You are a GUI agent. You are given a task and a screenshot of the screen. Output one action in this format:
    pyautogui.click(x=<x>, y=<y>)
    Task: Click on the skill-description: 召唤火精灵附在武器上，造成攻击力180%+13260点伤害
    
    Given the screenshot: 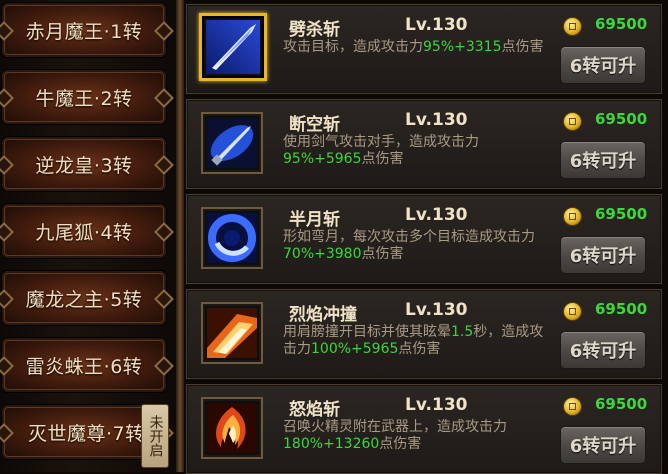 What is the action you would take?
    pyautogui.click(x=414, y=436)
    